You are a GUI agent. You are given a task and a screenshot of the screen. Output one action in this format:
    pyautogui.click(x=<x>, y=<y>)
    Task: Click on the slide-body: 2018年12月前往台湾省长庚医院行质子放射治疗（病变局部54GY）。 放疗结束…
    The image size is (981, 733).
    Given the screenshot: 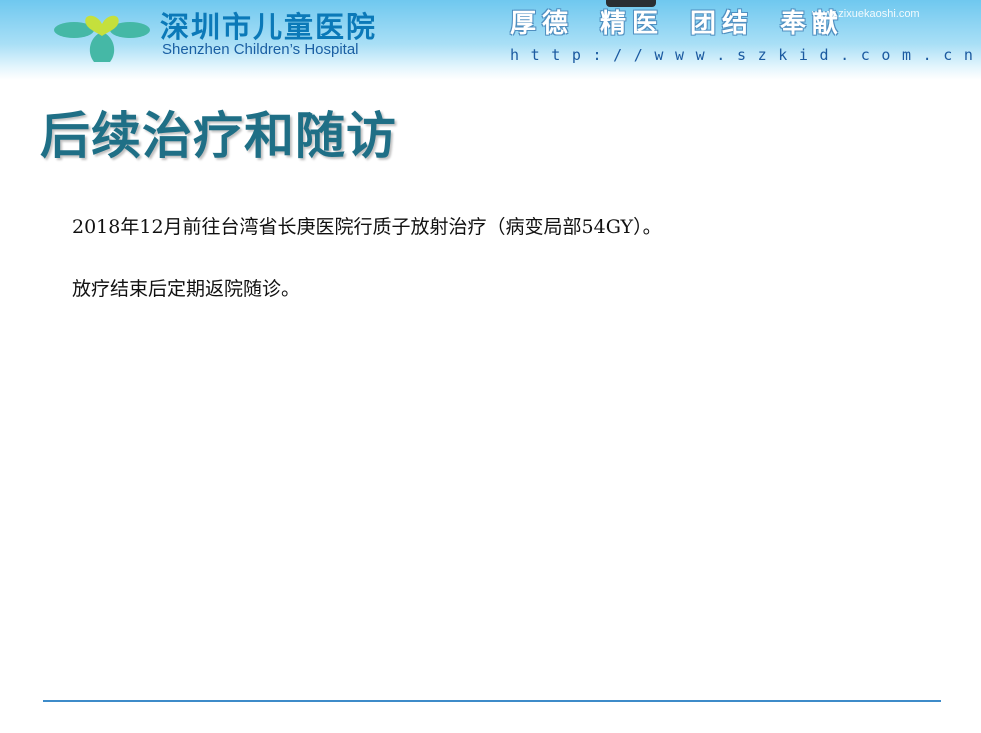 What is the action you would take?
    pyautogui.click(x=367, y=274)
    